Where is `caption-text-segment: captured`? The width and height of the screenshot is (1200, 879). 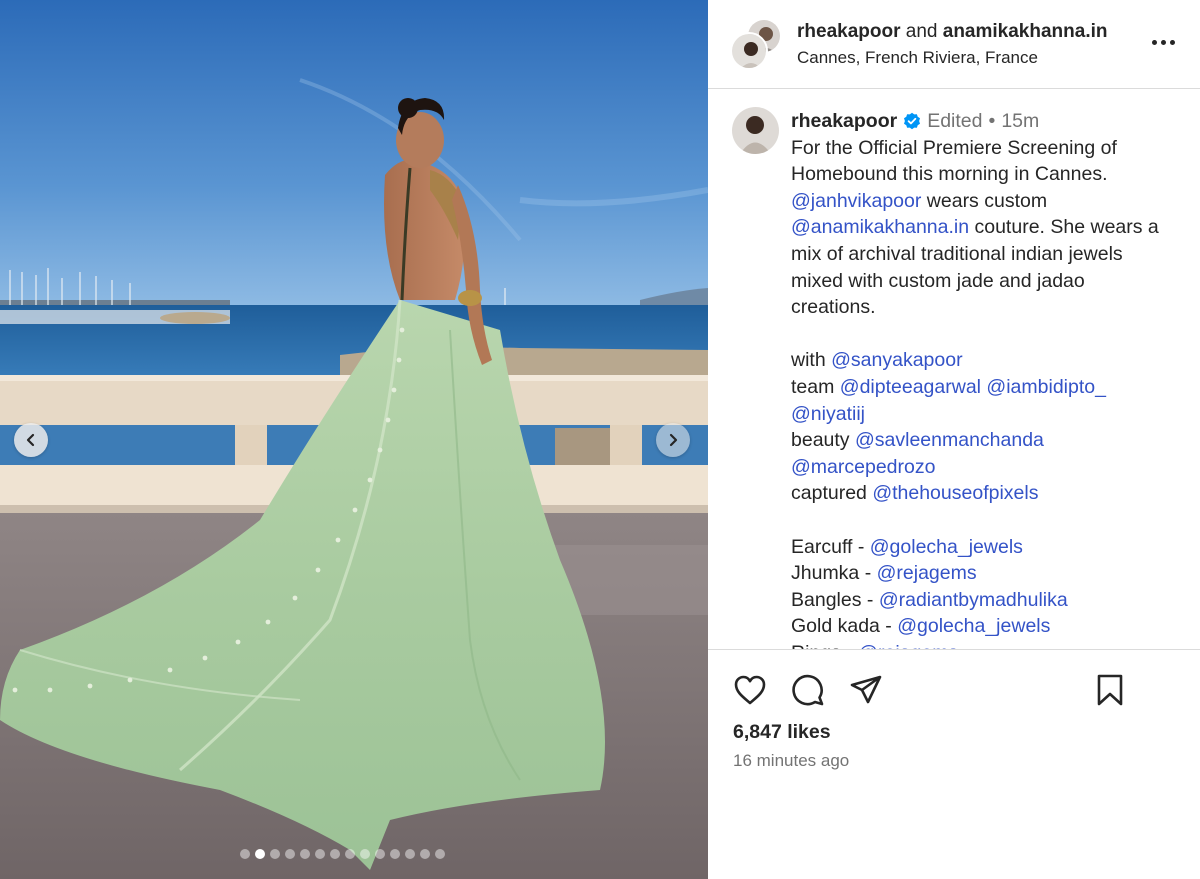
caption-text-segment: captured is located at coordinates (832, 493).